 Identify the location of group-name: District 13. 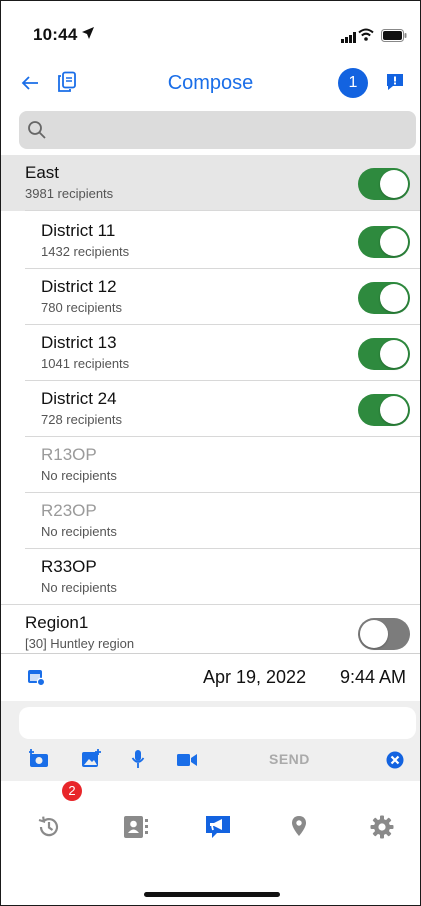
(79, 342).